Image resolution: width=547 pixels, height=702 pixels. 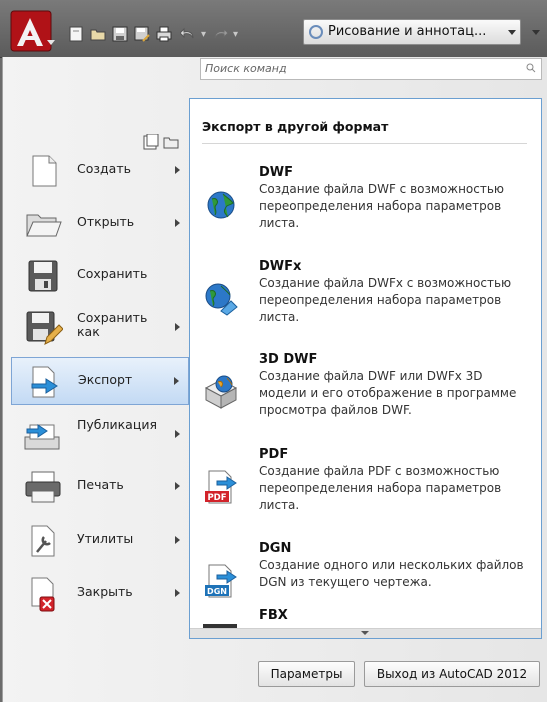 I want to click on scroll-down-strip, so click(x=365, y=633).